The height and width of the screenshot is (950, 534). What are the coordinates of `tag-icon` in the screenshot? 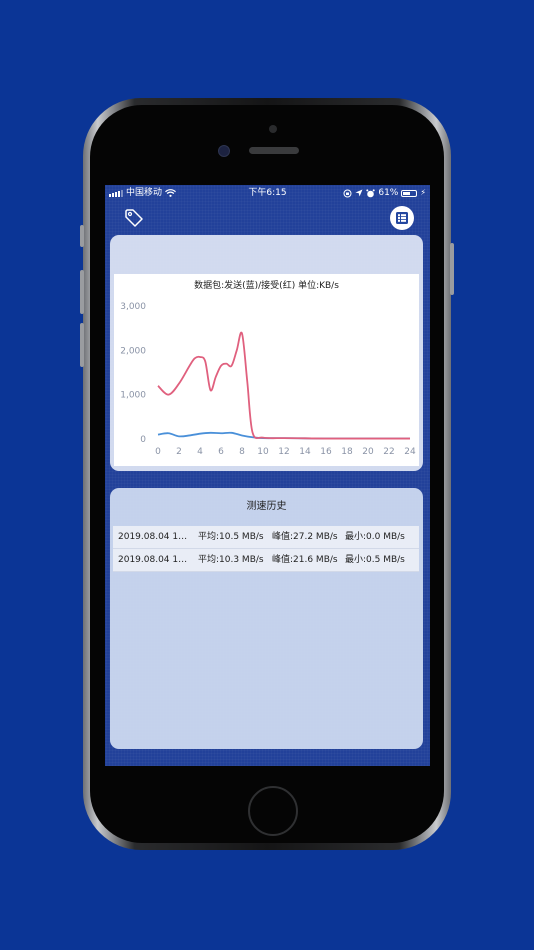 It's located at (134, 218).